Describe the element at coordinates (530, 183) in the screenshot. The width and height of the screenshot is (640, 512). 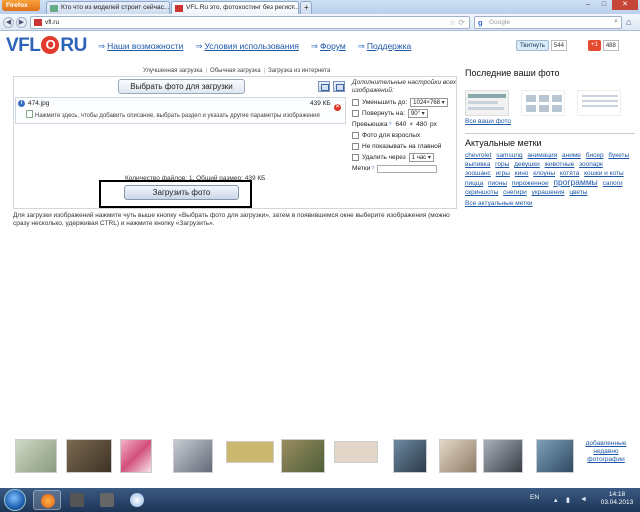
I see `tag-link: пироженное` at that location.